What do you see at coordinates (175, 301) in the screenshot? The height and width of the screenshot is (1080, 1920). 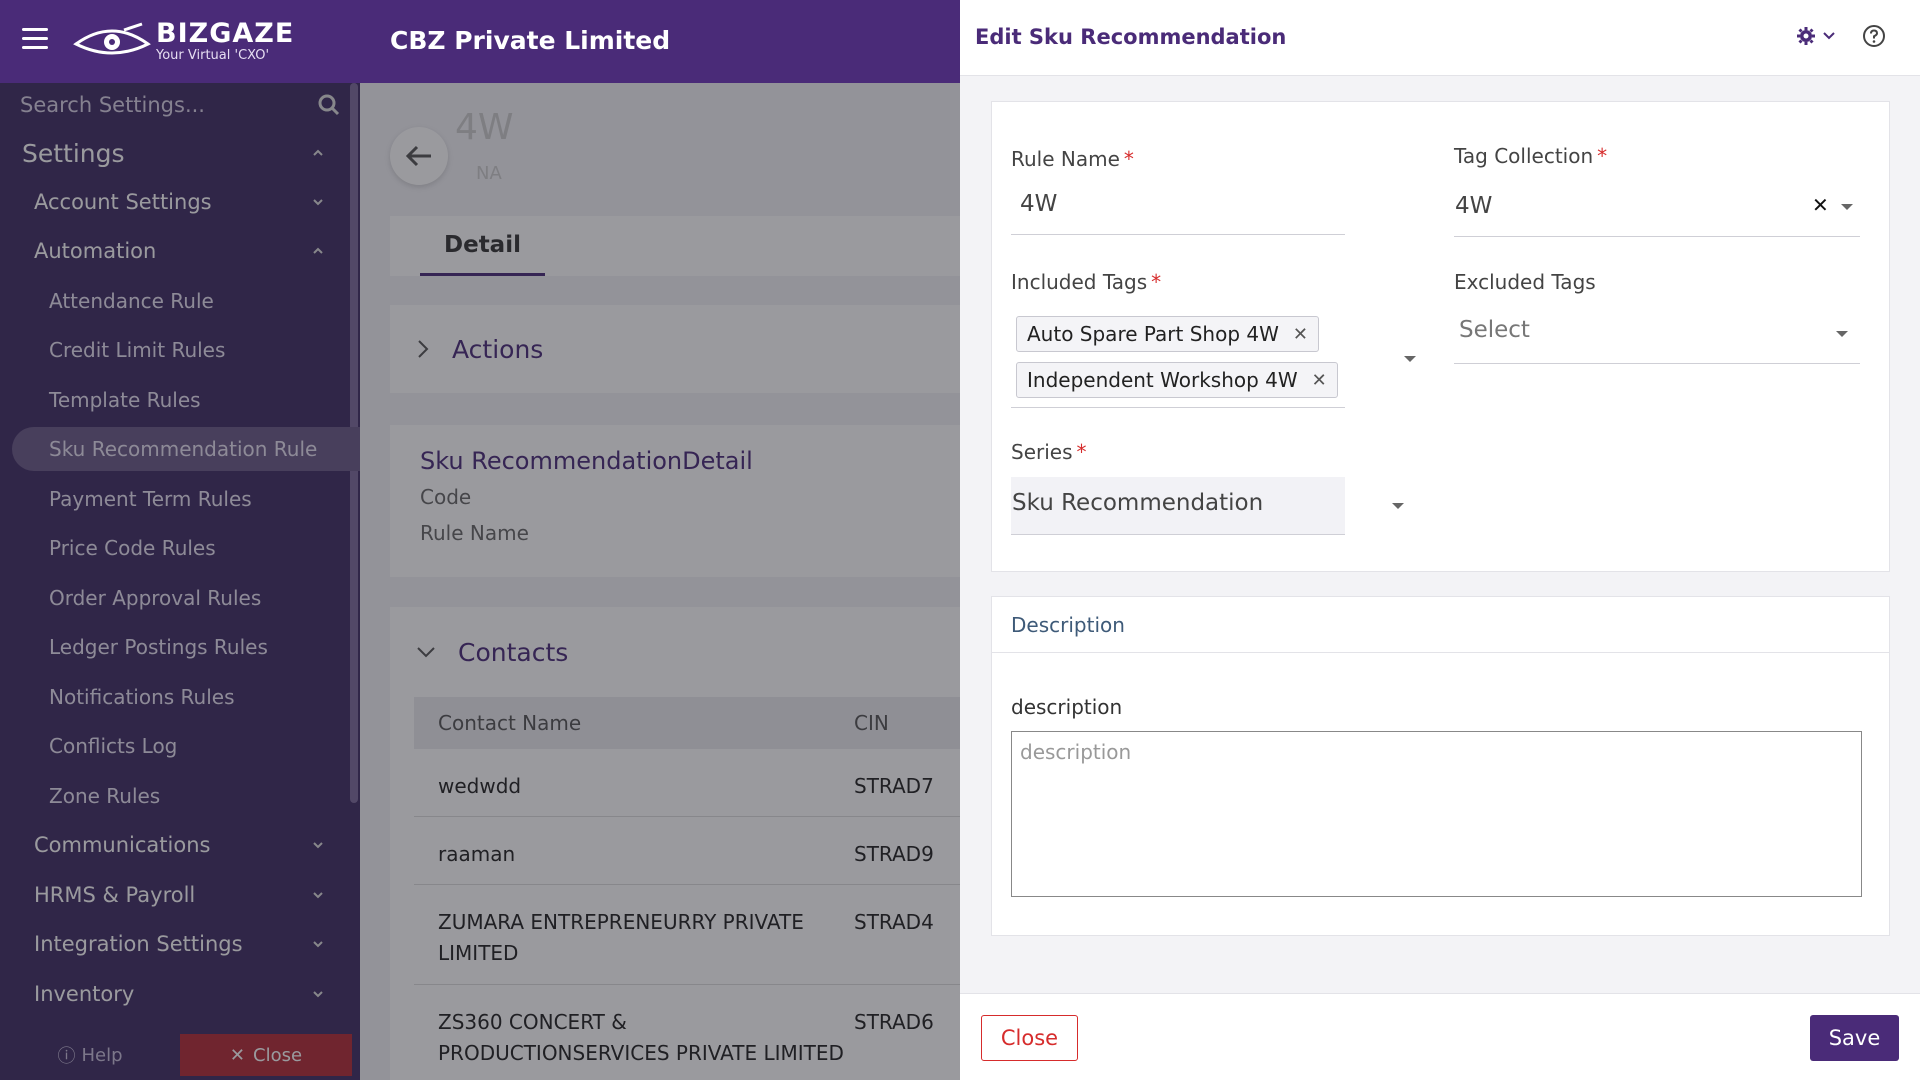 I see `sidebar-item-attendance-rule: Attendance Rule` at bounding box center [175, 301].